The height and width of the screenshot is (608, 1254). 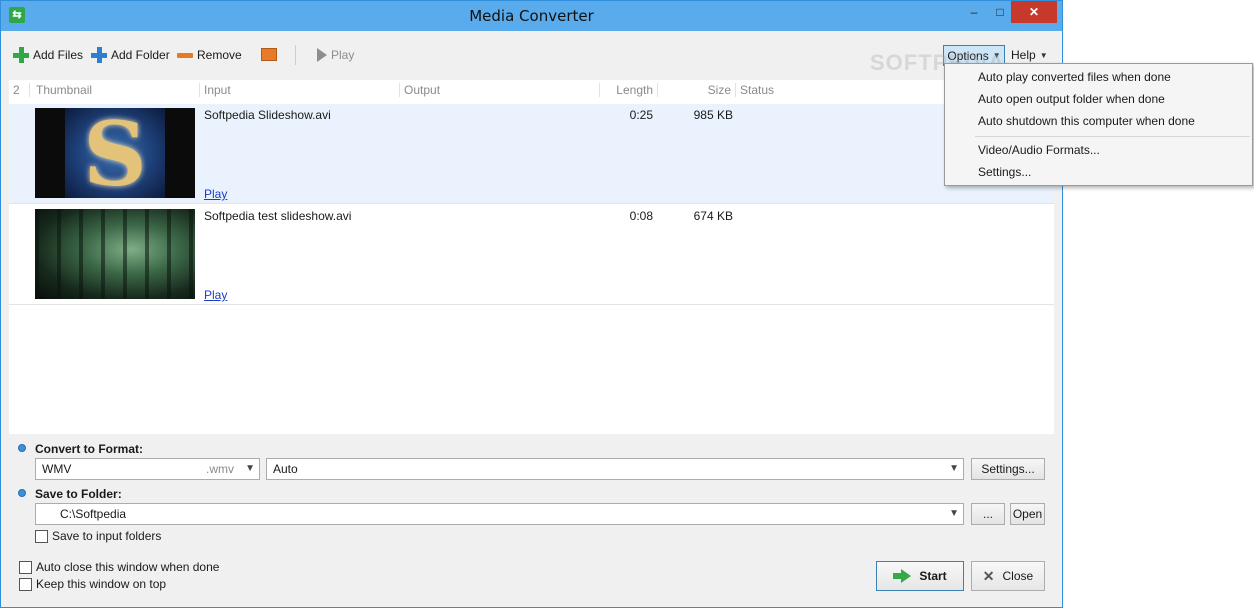 I want to click on remove-label: Remove, so click(x=219, y=55).